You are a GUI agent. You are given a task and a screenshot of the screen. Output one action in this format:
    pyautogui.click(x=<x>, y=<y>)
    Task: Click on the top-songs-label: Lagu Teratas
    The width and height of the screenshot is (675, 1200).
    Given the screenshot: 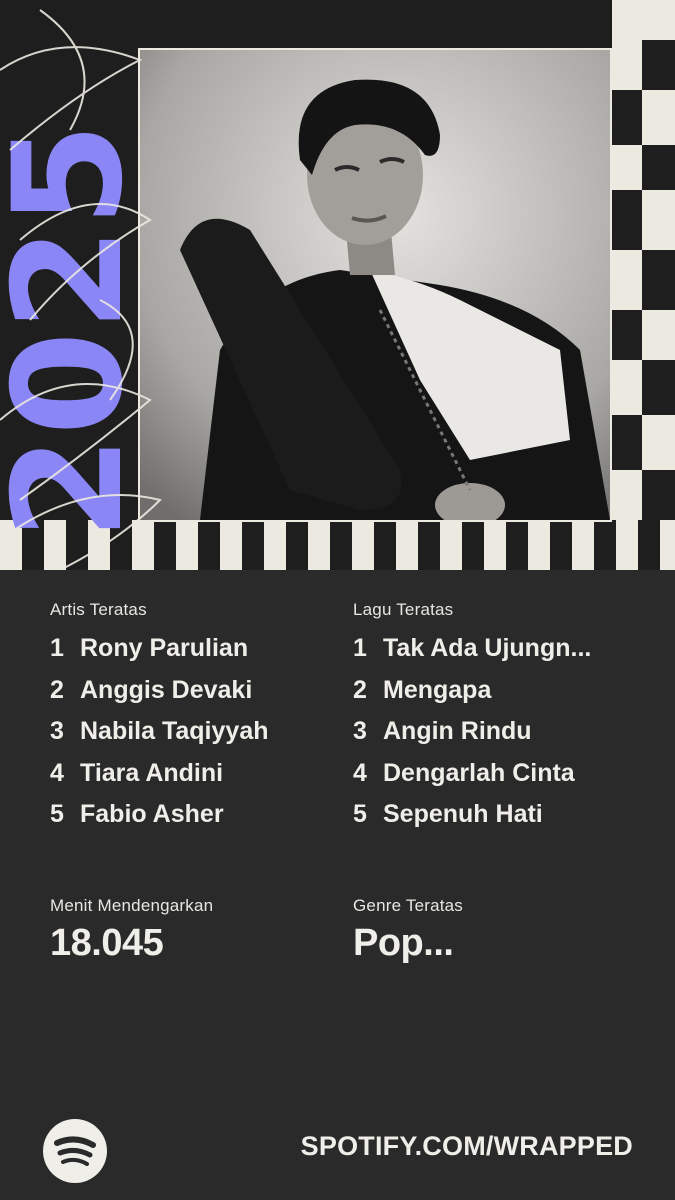 What is the action you would take?
    pyautogui.click(x=403, y=609)
    